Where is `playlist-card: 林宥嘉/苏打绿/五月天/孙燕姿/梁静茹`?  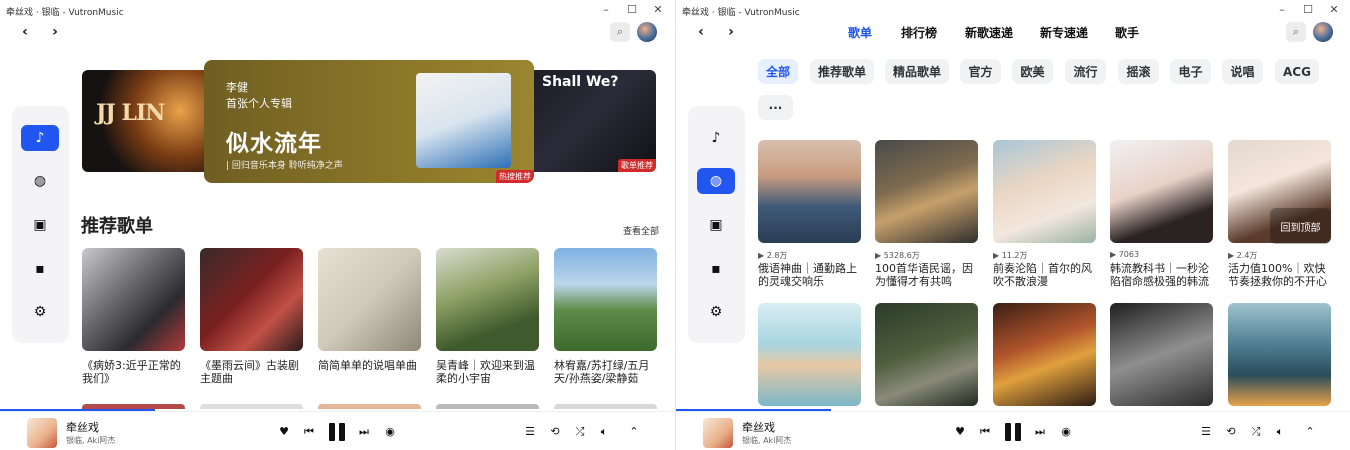
playlist-card: 林宥嘉/苏打绿/五月天/孙燕姿/梁静茹 is located at coordinates (605, 316).